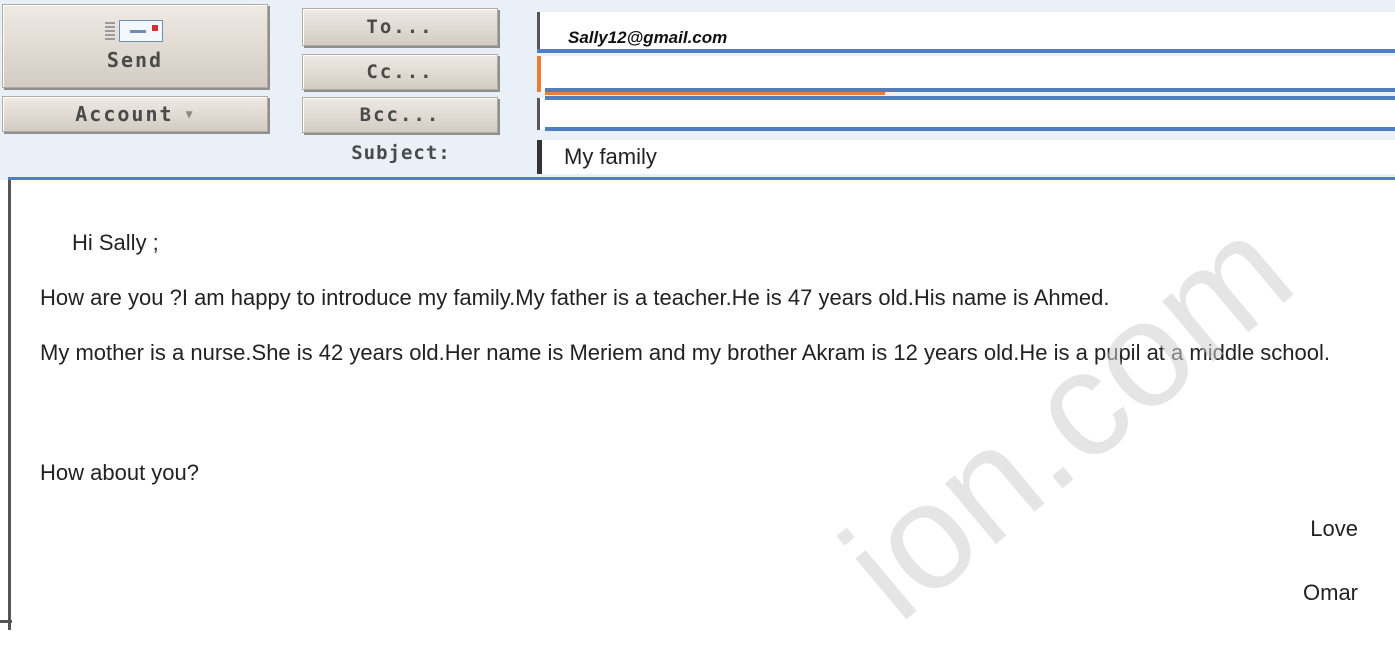  What do you see at coordinates (119, 472) in the screenshot?
I see `message-paragraph-3: How about you?` at bounding box center [119, 472].